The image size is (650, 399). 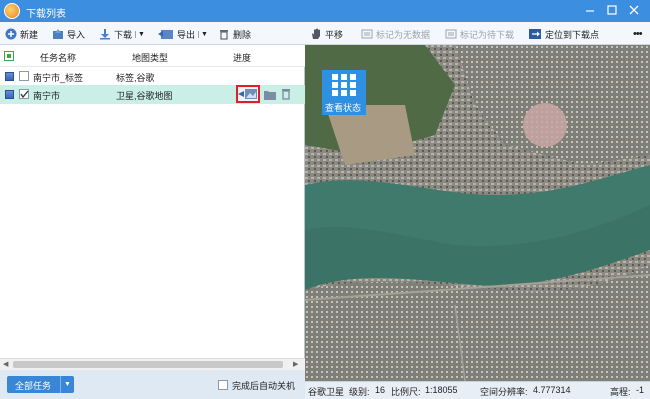 I want to click on horizontal-scrollbar: ◀ ▶, so click(x=152, y=364).